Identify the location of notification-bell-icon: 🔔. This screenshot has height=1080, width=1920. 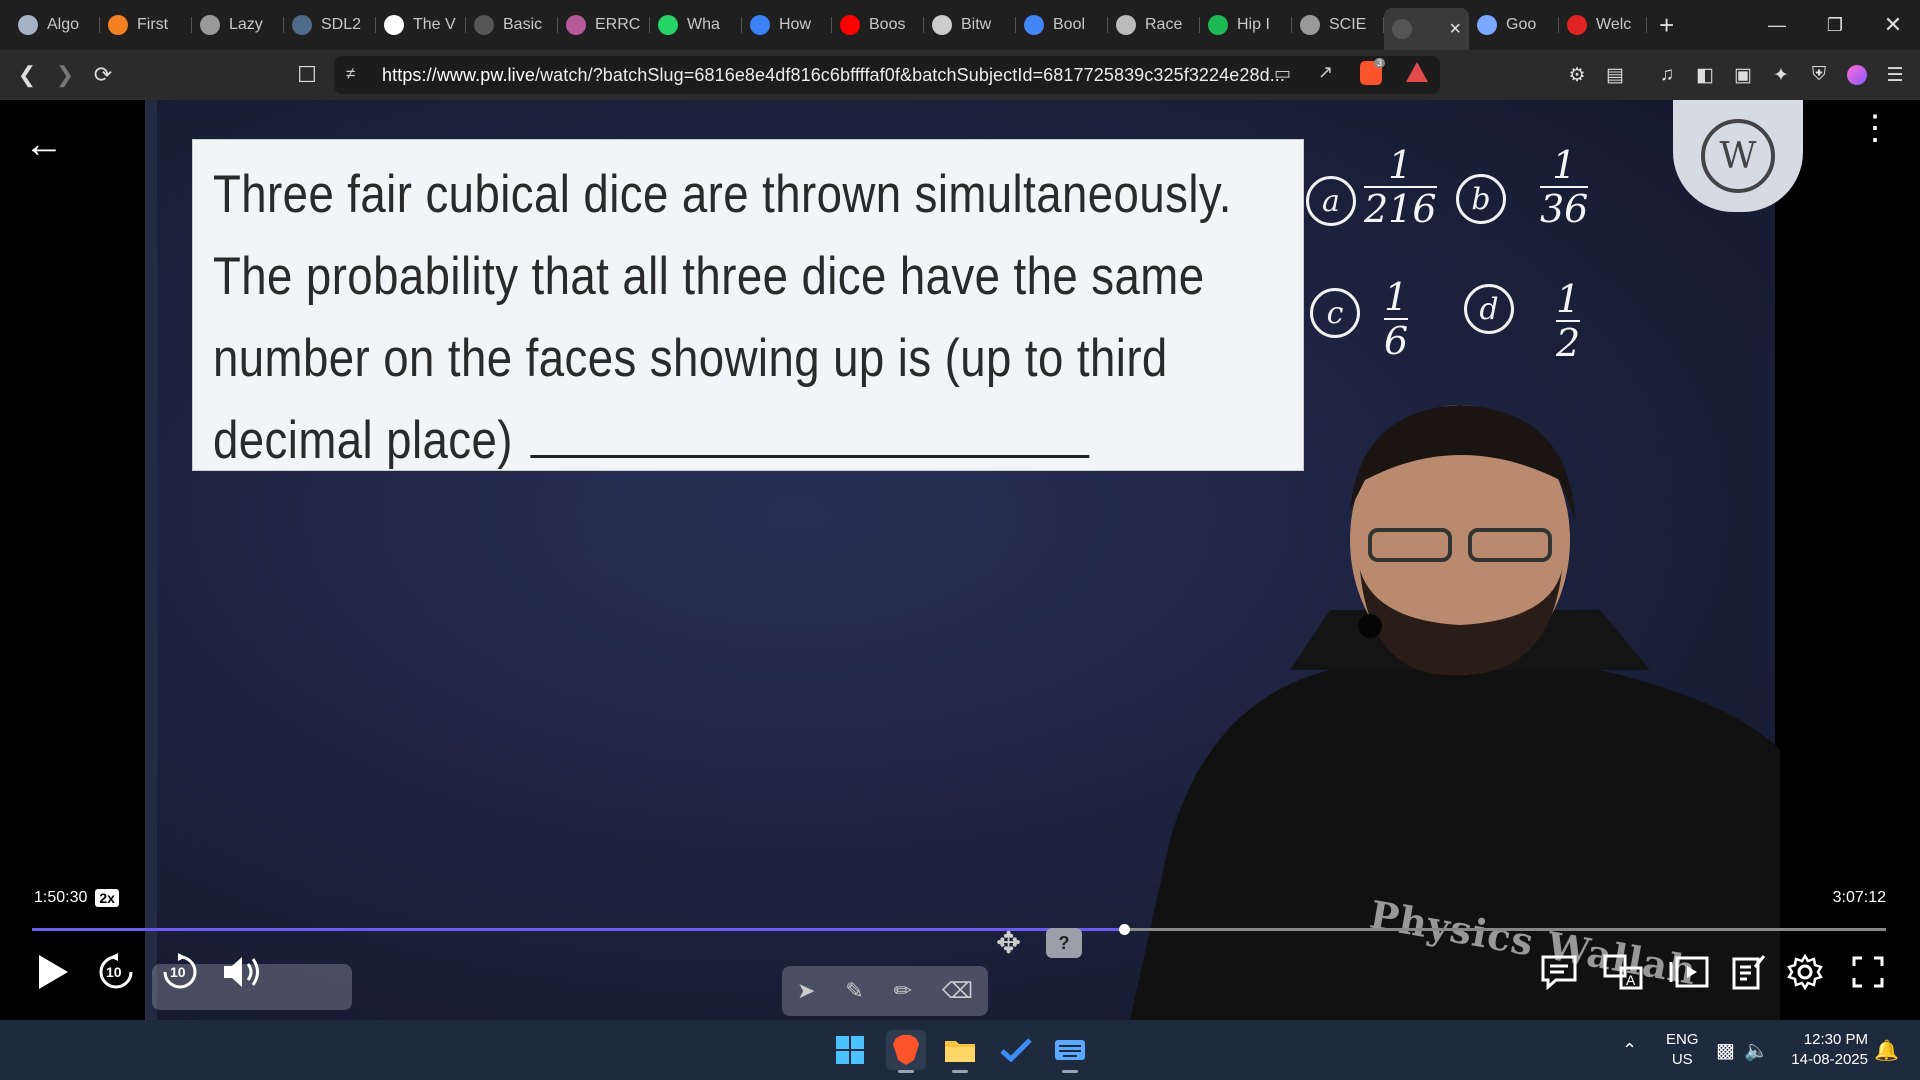
(1886, 1050).